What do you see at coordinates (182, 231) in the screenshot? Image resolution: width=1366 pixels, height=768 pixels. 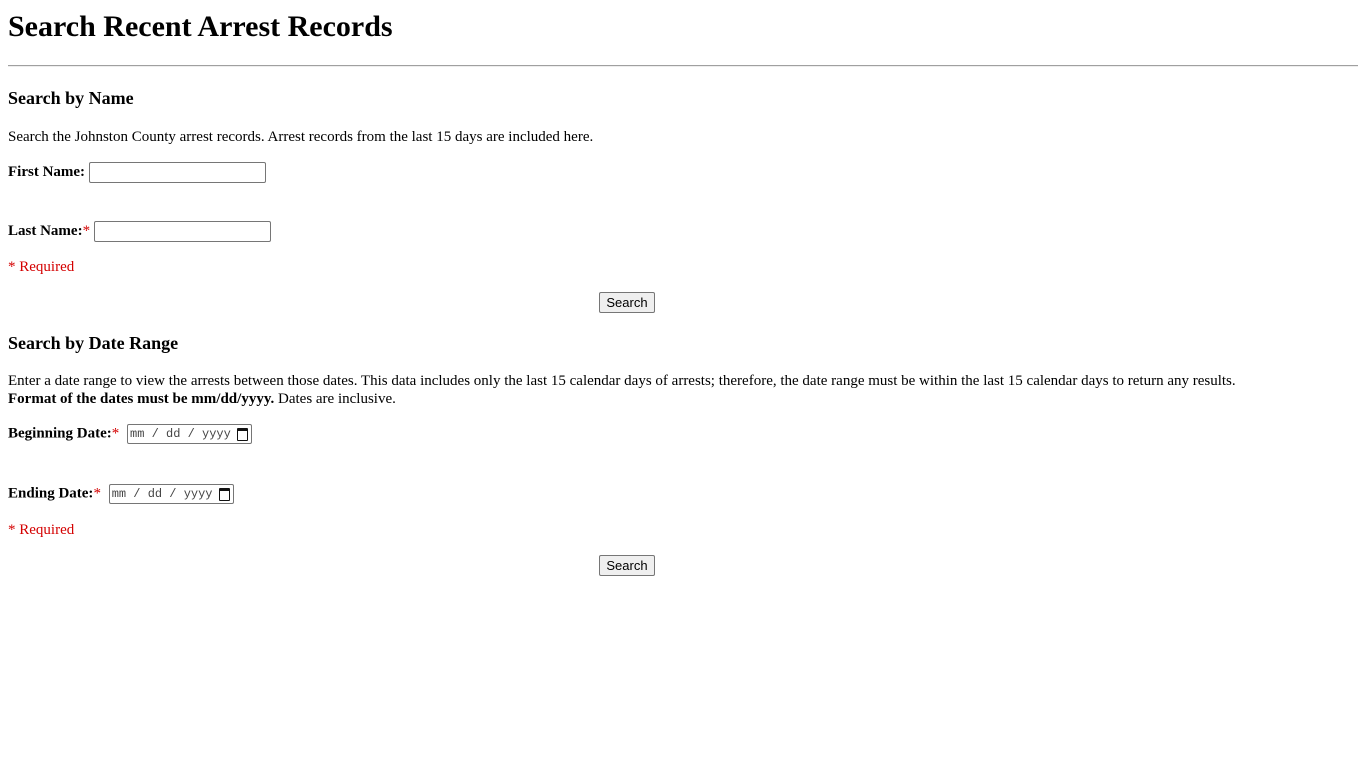 I see `last-name-input` at bounding box center [182, 231].